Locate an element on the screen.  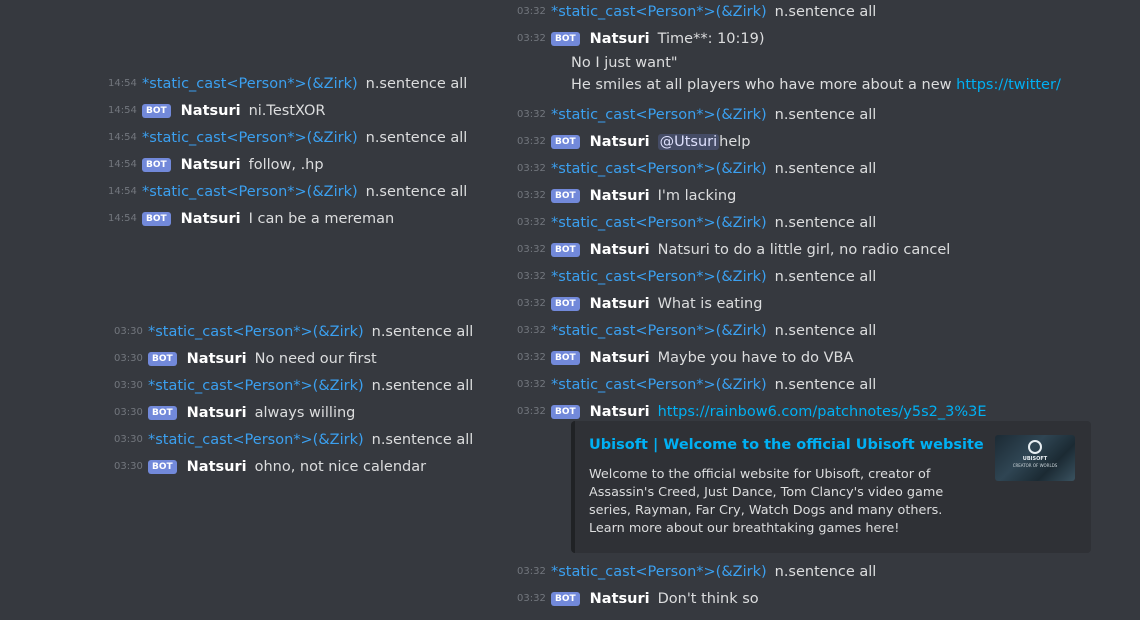
message-continuation: No I just want" is located at coordinates (816, 63).